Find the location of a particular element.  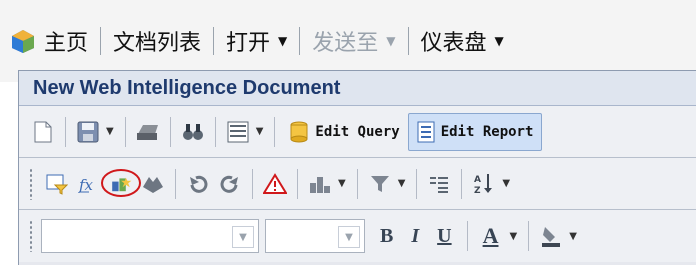

fill-color-icon is located at coordinates (551, 236).